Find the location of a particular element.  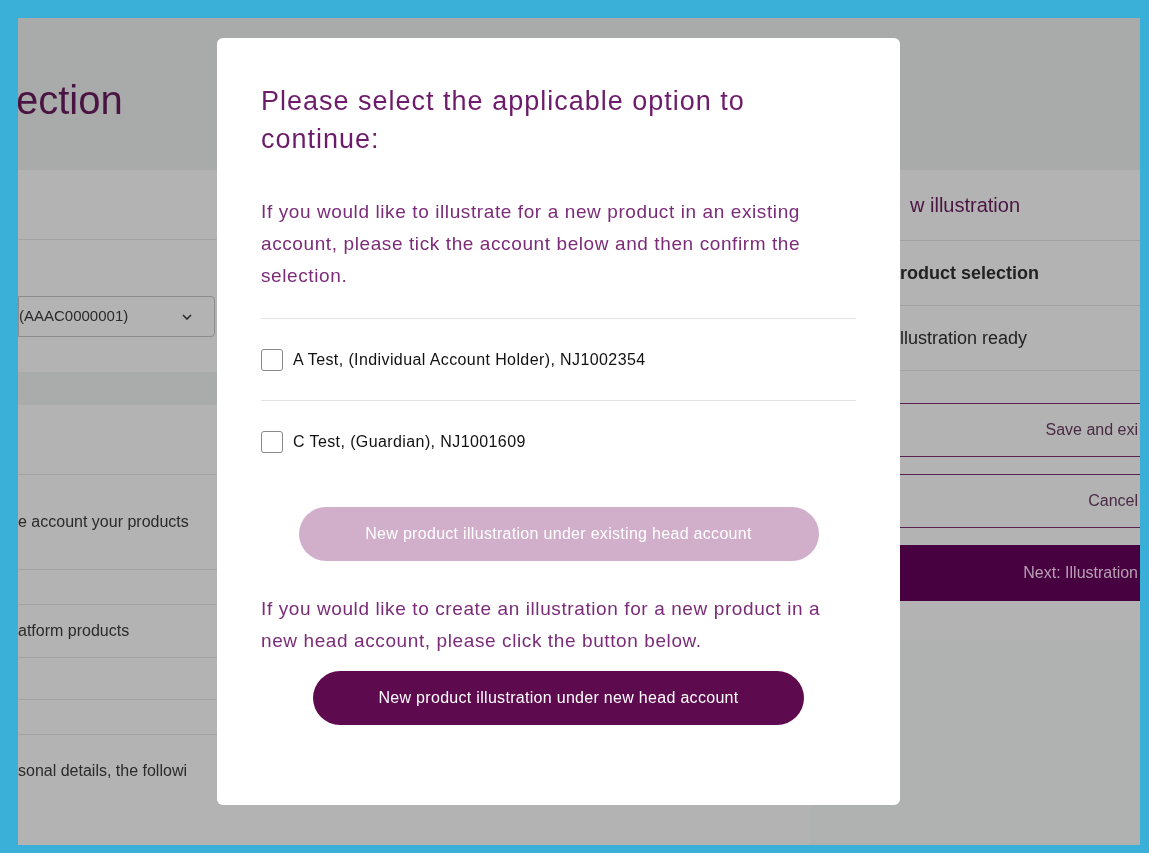

dialog-text: If you would like to create an illustration for a new product in a new head account, please click the button below. is located at coordinates (541, 625).